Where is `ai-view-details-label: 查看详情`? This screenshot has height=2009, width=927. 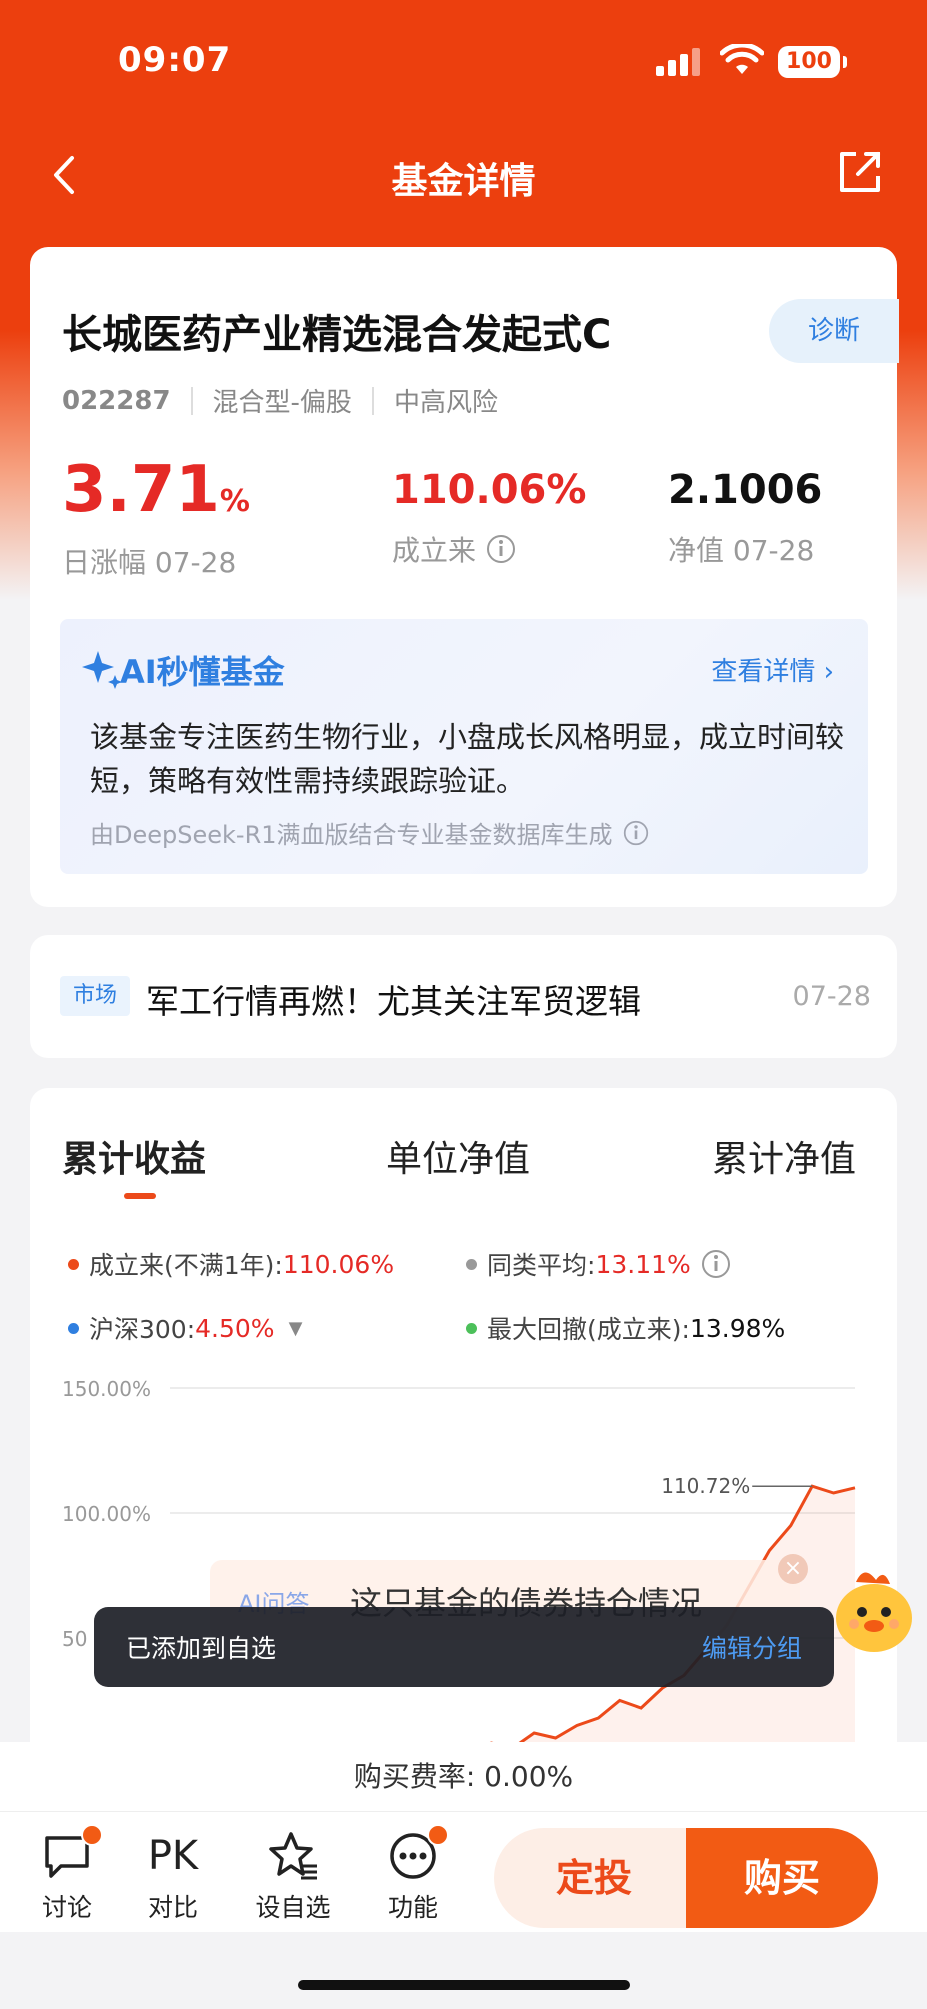 ai-view-details-label: 查看详情 is located at coordinates (763, 672).